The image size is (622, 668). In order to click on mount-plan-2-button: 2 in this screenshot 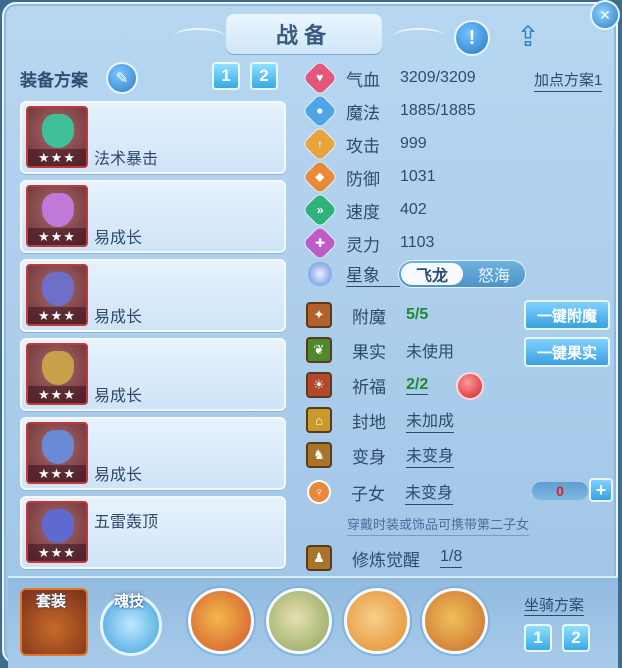, I will do `click(576, 638)`.